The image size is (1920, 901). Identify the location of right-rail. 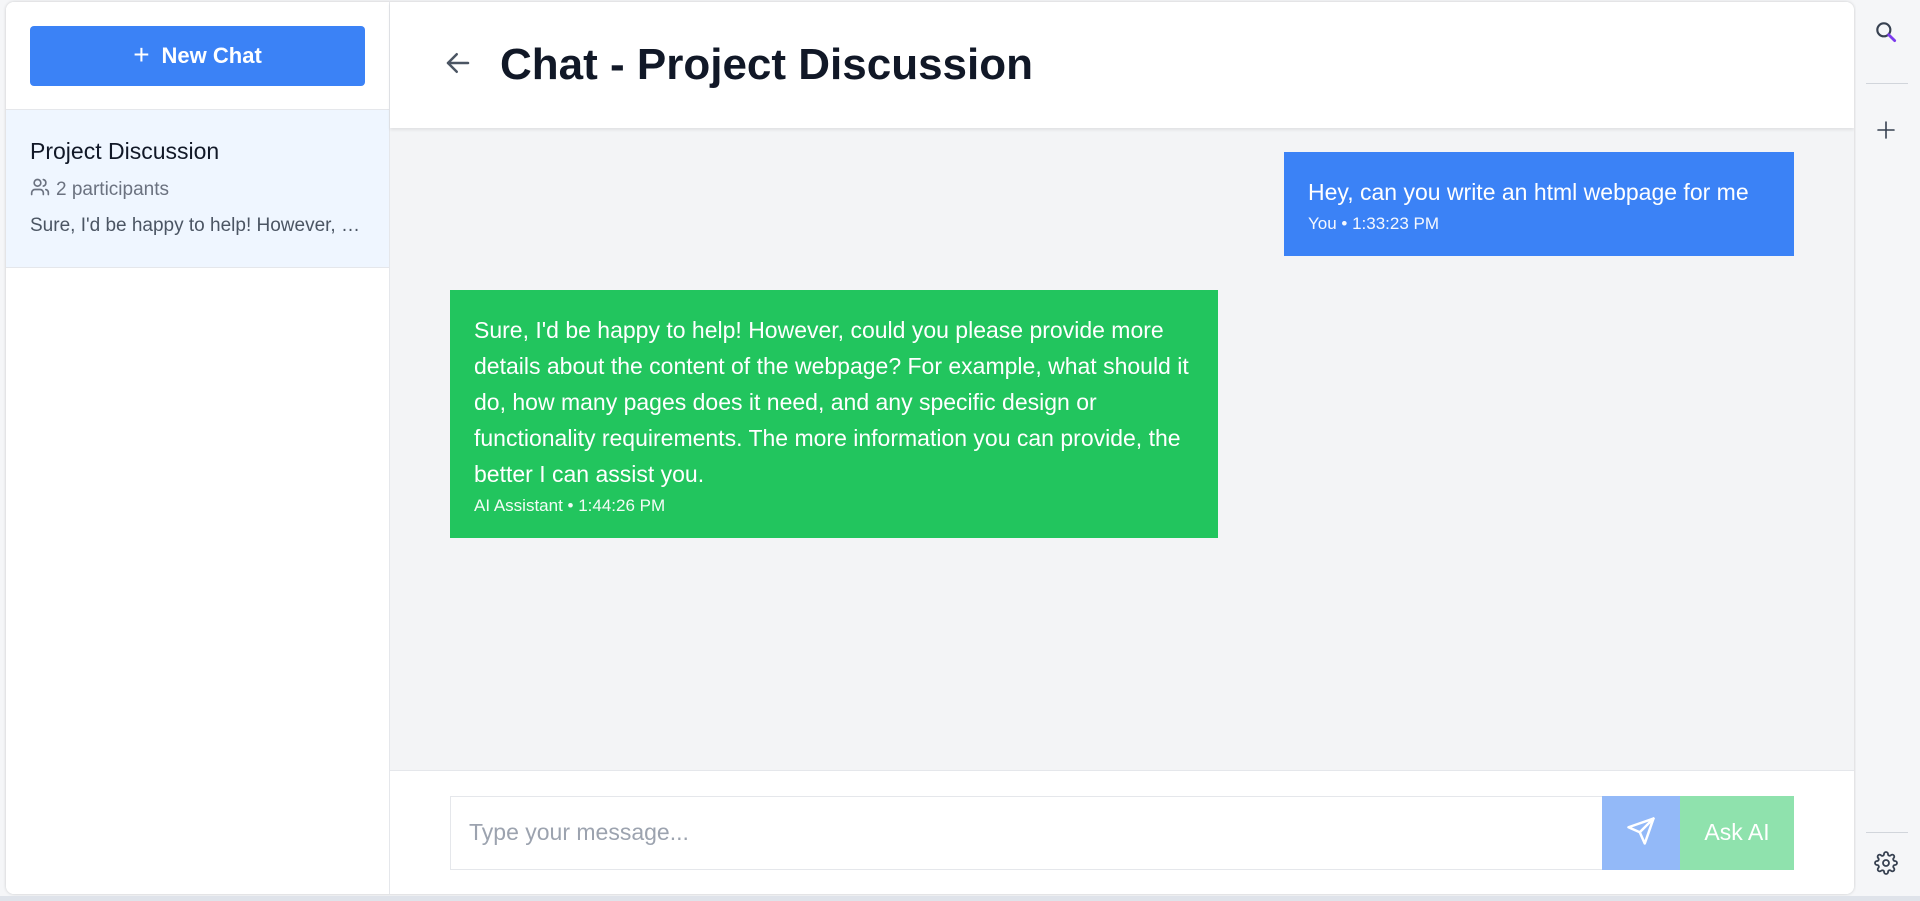
(1888, 450).